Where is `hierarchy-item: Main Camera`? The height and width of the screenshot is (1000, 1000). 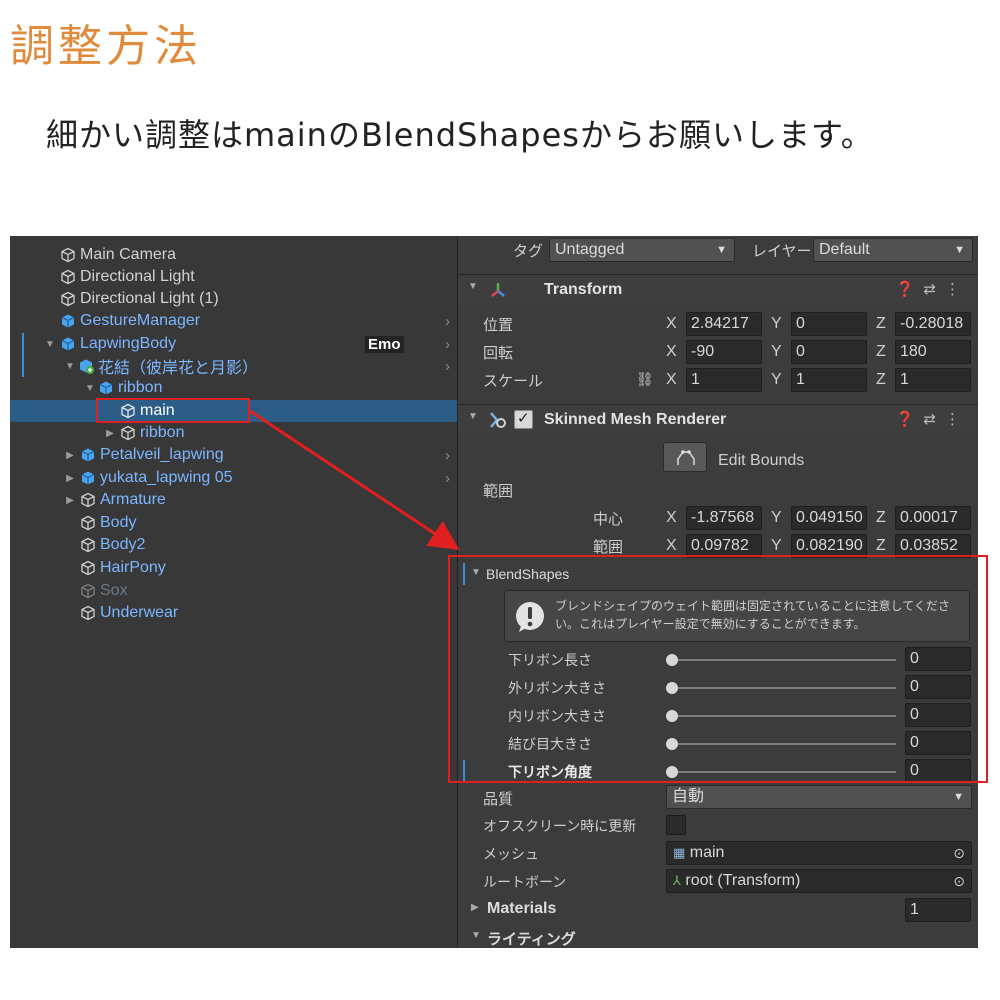
hierarchy-item: Main Camera is located at coordinates (233, 255).